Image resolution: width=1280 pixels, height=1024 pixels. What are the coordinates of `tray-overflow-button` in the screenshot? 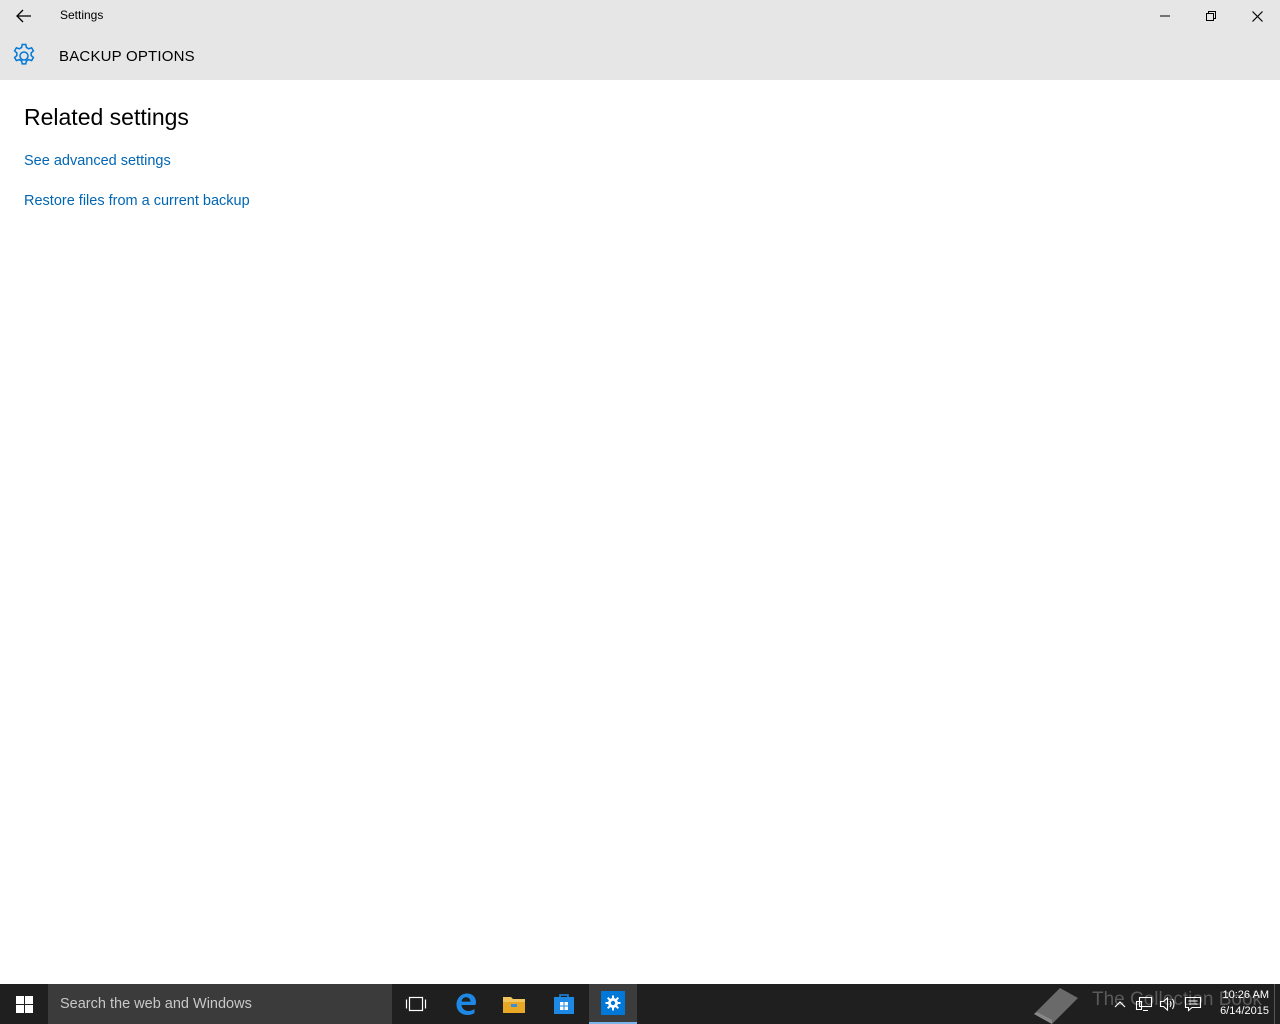 It's located at (1120, 1004).